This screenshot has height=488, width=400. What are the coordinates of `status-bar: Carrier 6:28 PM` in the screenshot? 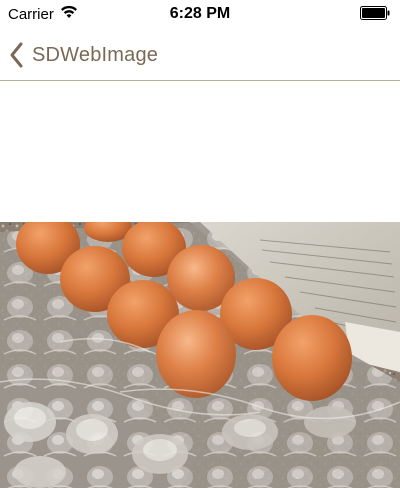 It's located at (200, 14).